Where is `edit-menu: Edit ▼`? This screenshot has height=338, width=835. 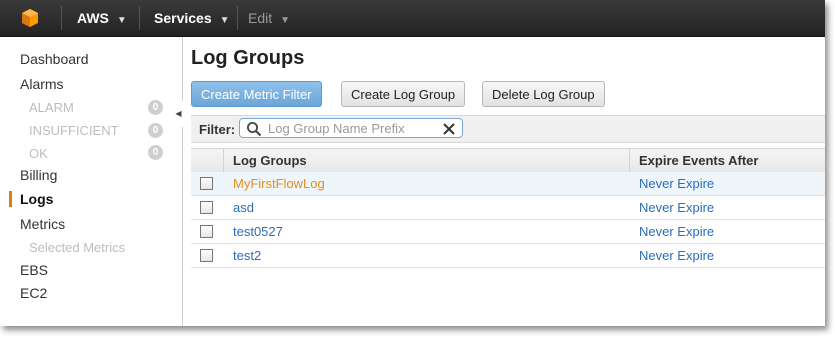
edit-menu: Edit ▼ is located at coordinates (269, 18).